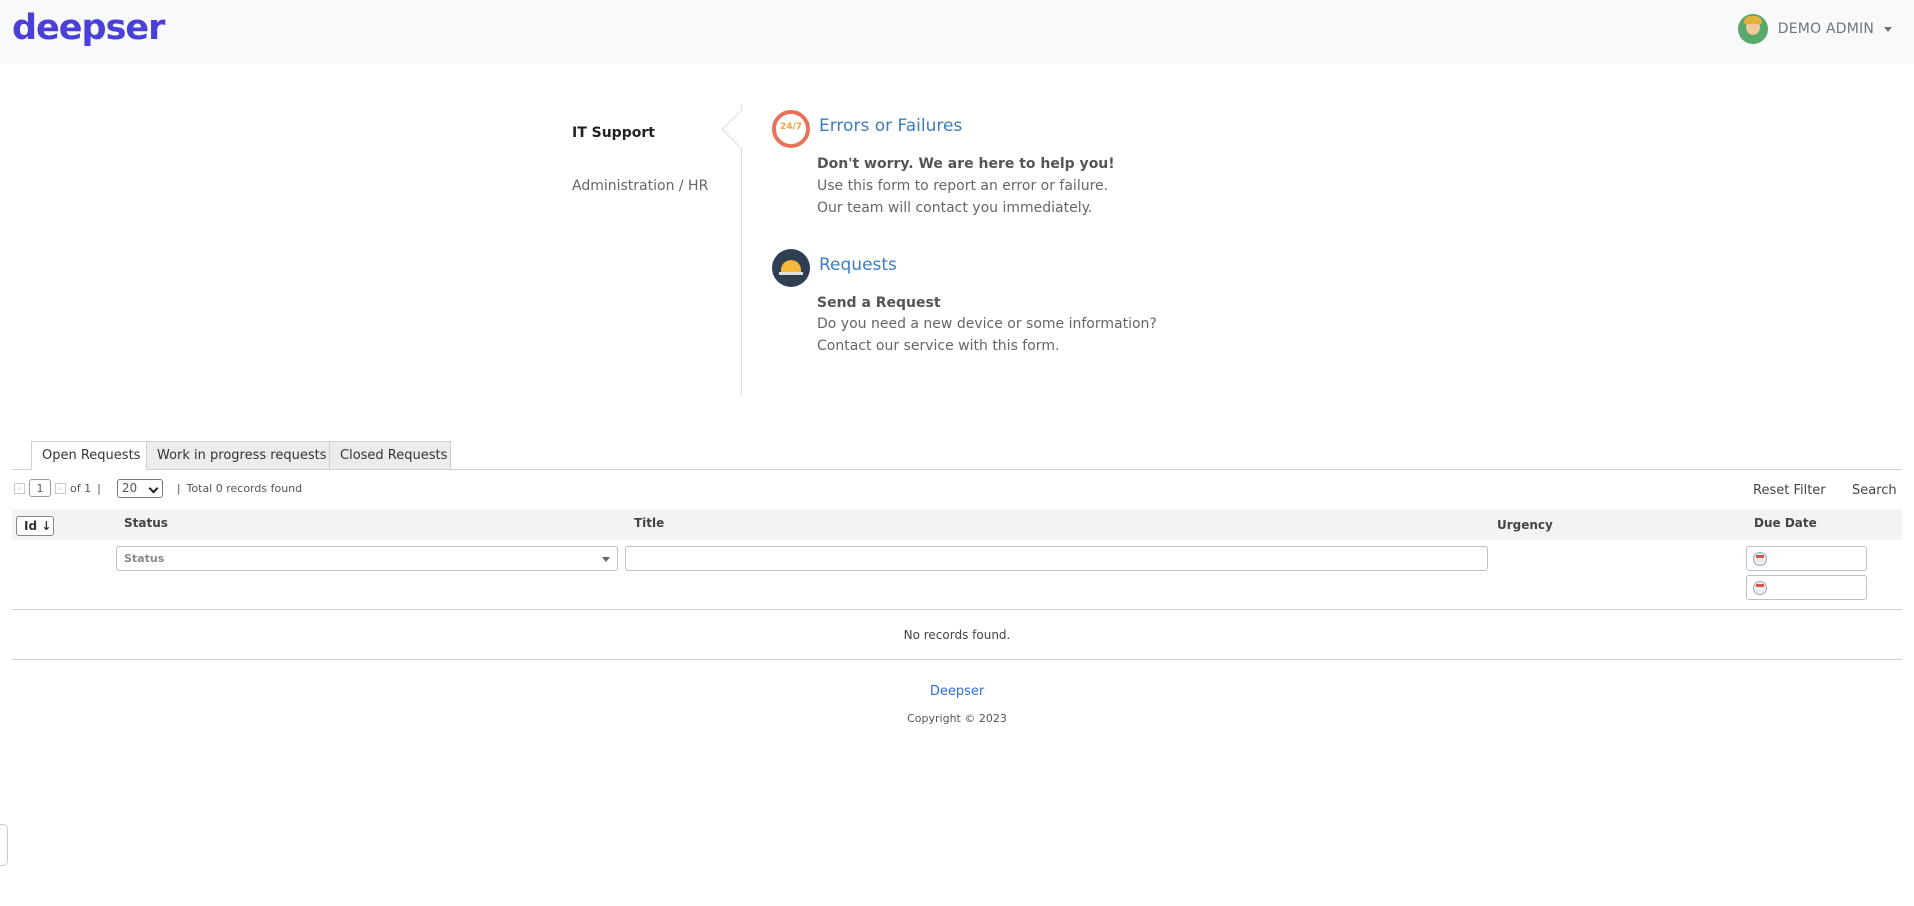  I want to click on prev-page-icon: ‹, so click(19, 488).